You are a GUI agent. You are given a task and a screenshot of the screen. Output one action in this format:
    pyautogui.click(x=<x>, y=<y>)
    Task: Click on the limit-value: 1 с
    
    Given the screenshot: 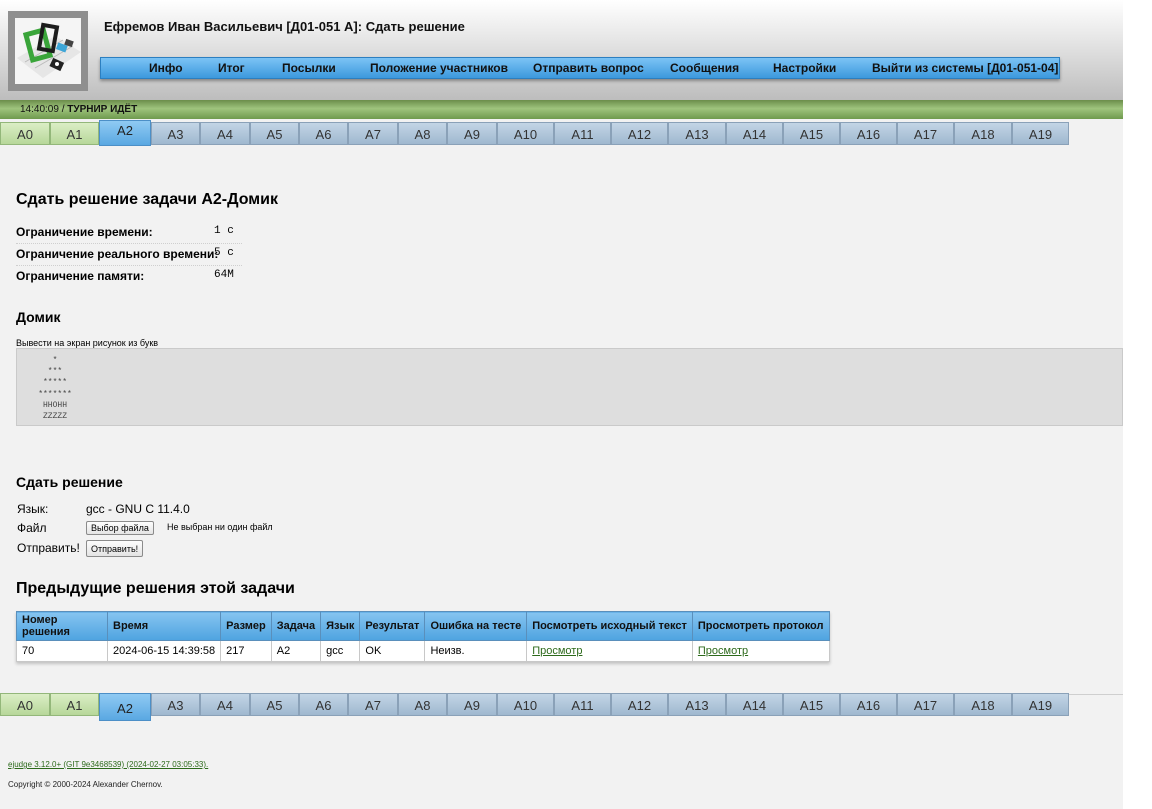 What is the action you would take?
    pyautogui.click(x=224, y=231)
    